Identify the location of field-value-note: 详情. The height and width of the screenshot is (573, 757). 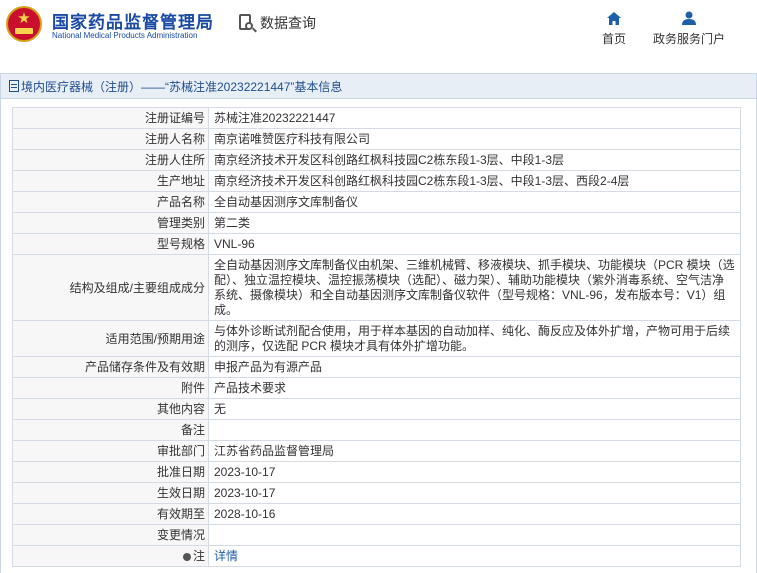
(474, 556).